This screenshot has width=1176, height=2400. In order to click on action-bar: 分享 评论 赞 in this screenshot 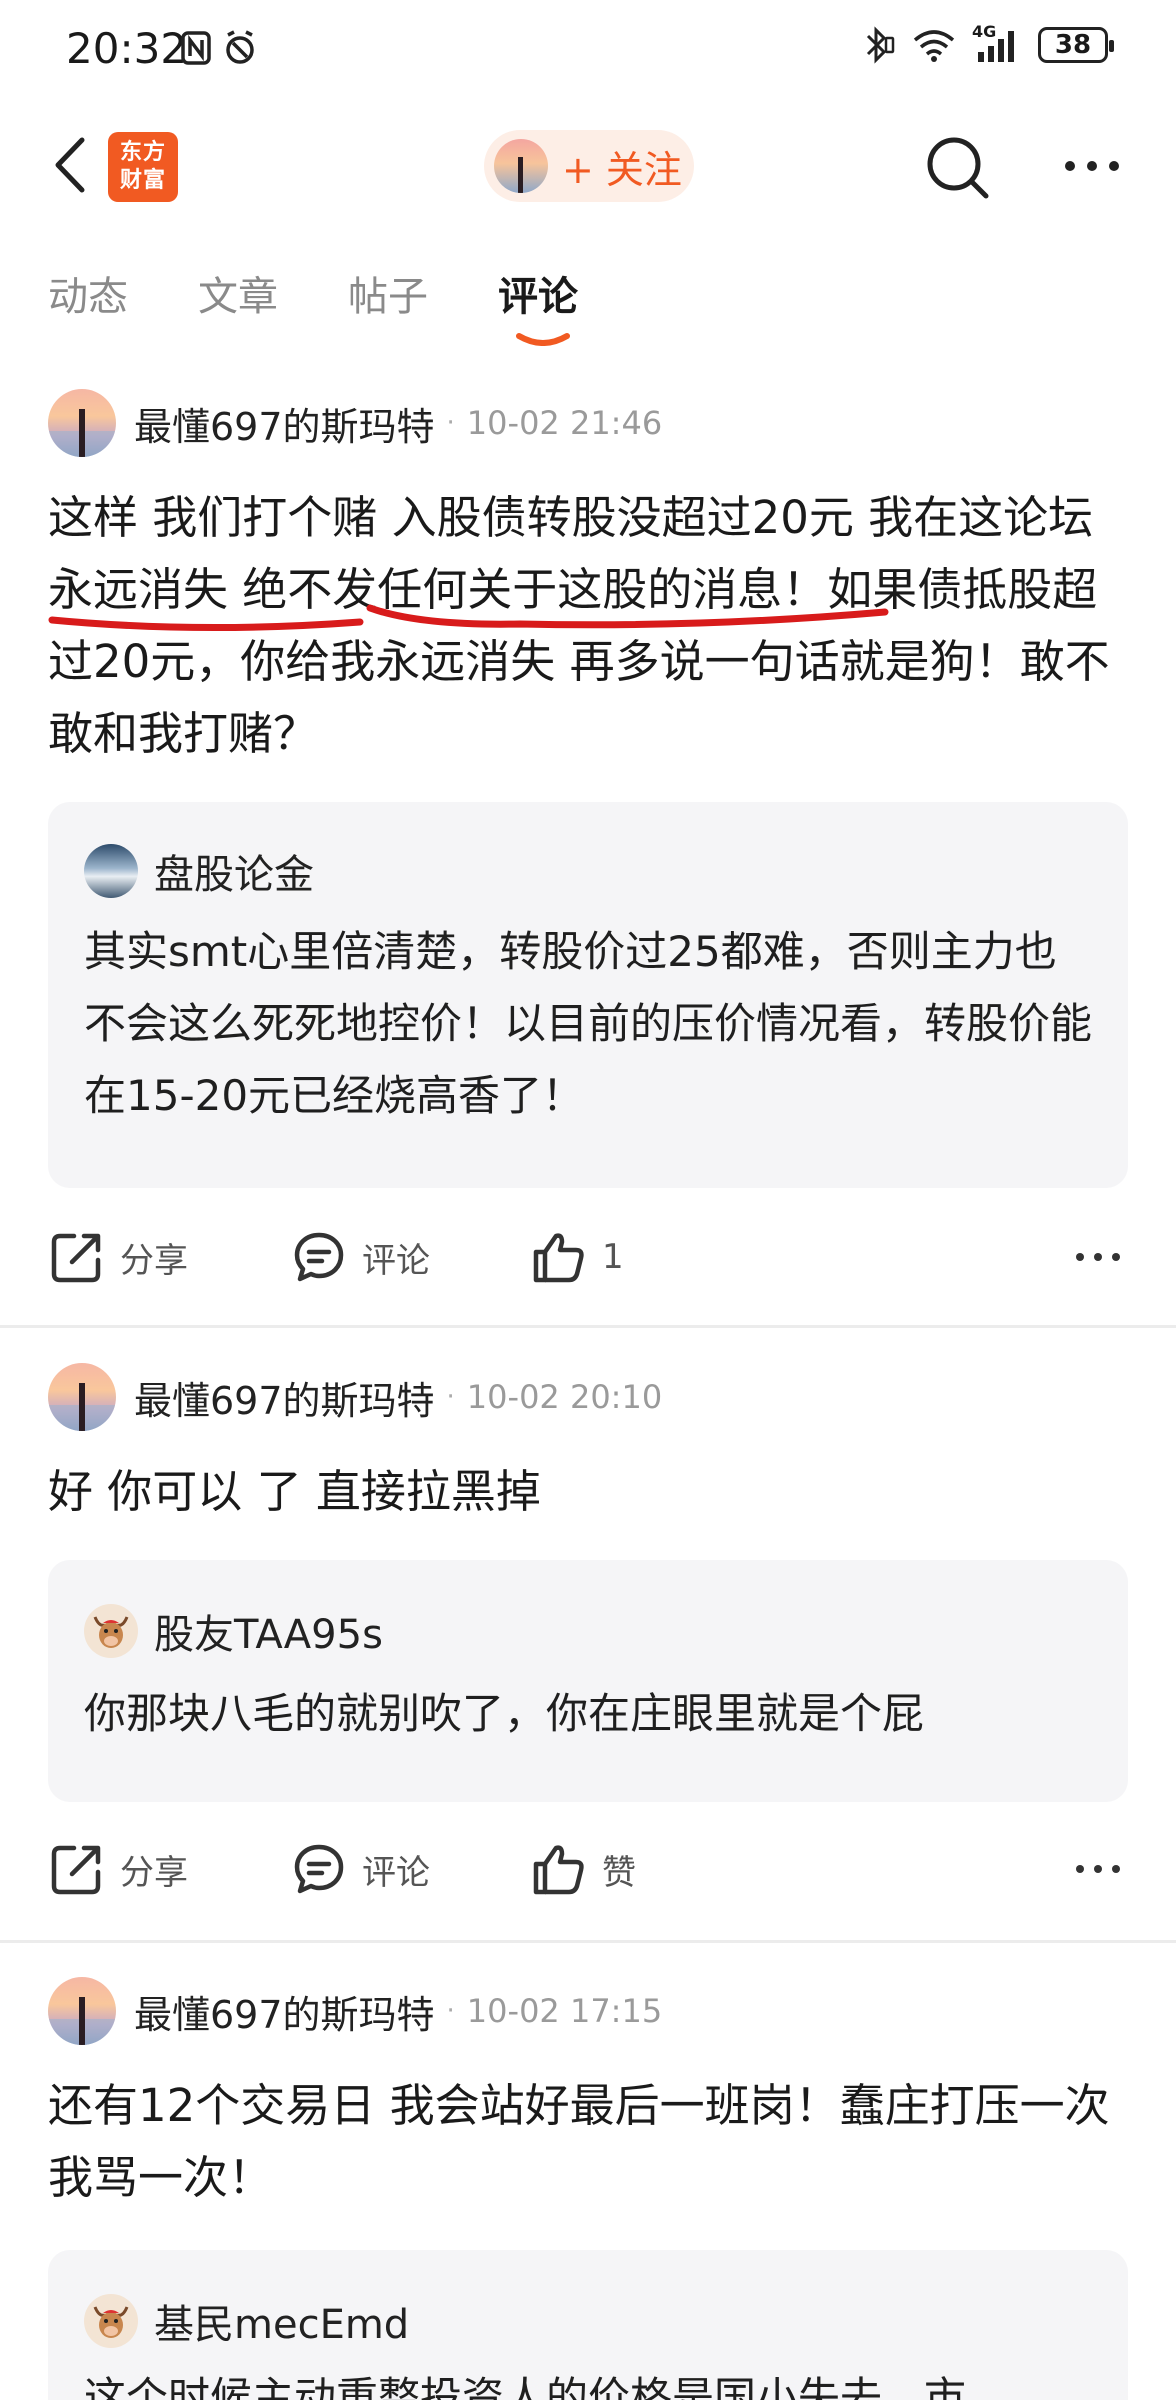, I will do `click(588, 1869)`.